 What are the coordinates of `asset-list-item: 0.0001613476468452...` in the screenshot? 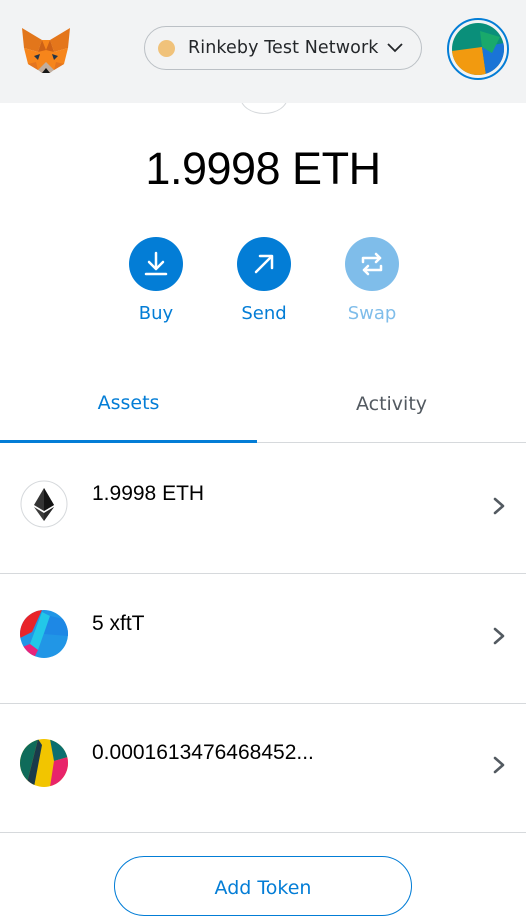 It's located at (263, 768).